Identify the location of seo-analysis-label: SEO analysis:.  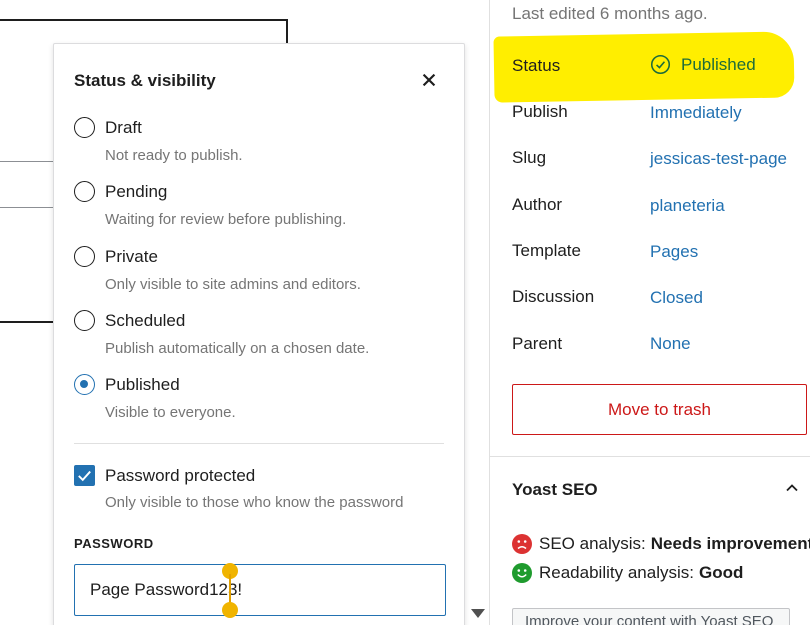
(592, 543).